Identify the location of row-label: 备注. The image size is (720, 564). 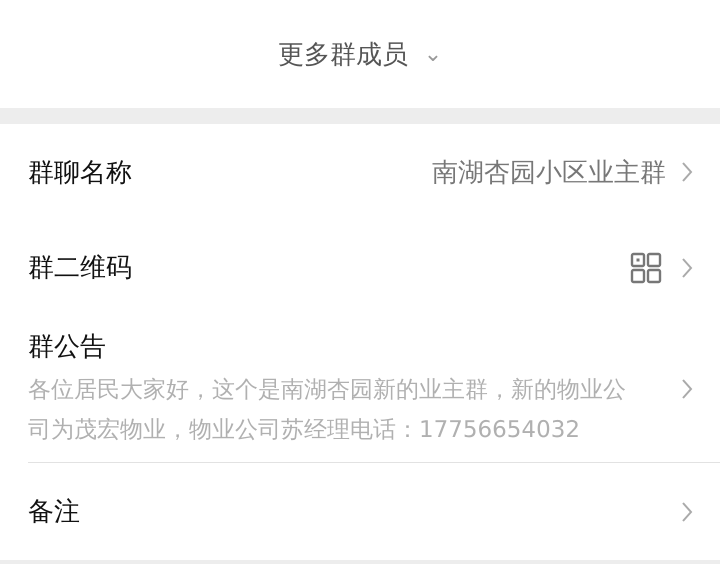
(54, 512).